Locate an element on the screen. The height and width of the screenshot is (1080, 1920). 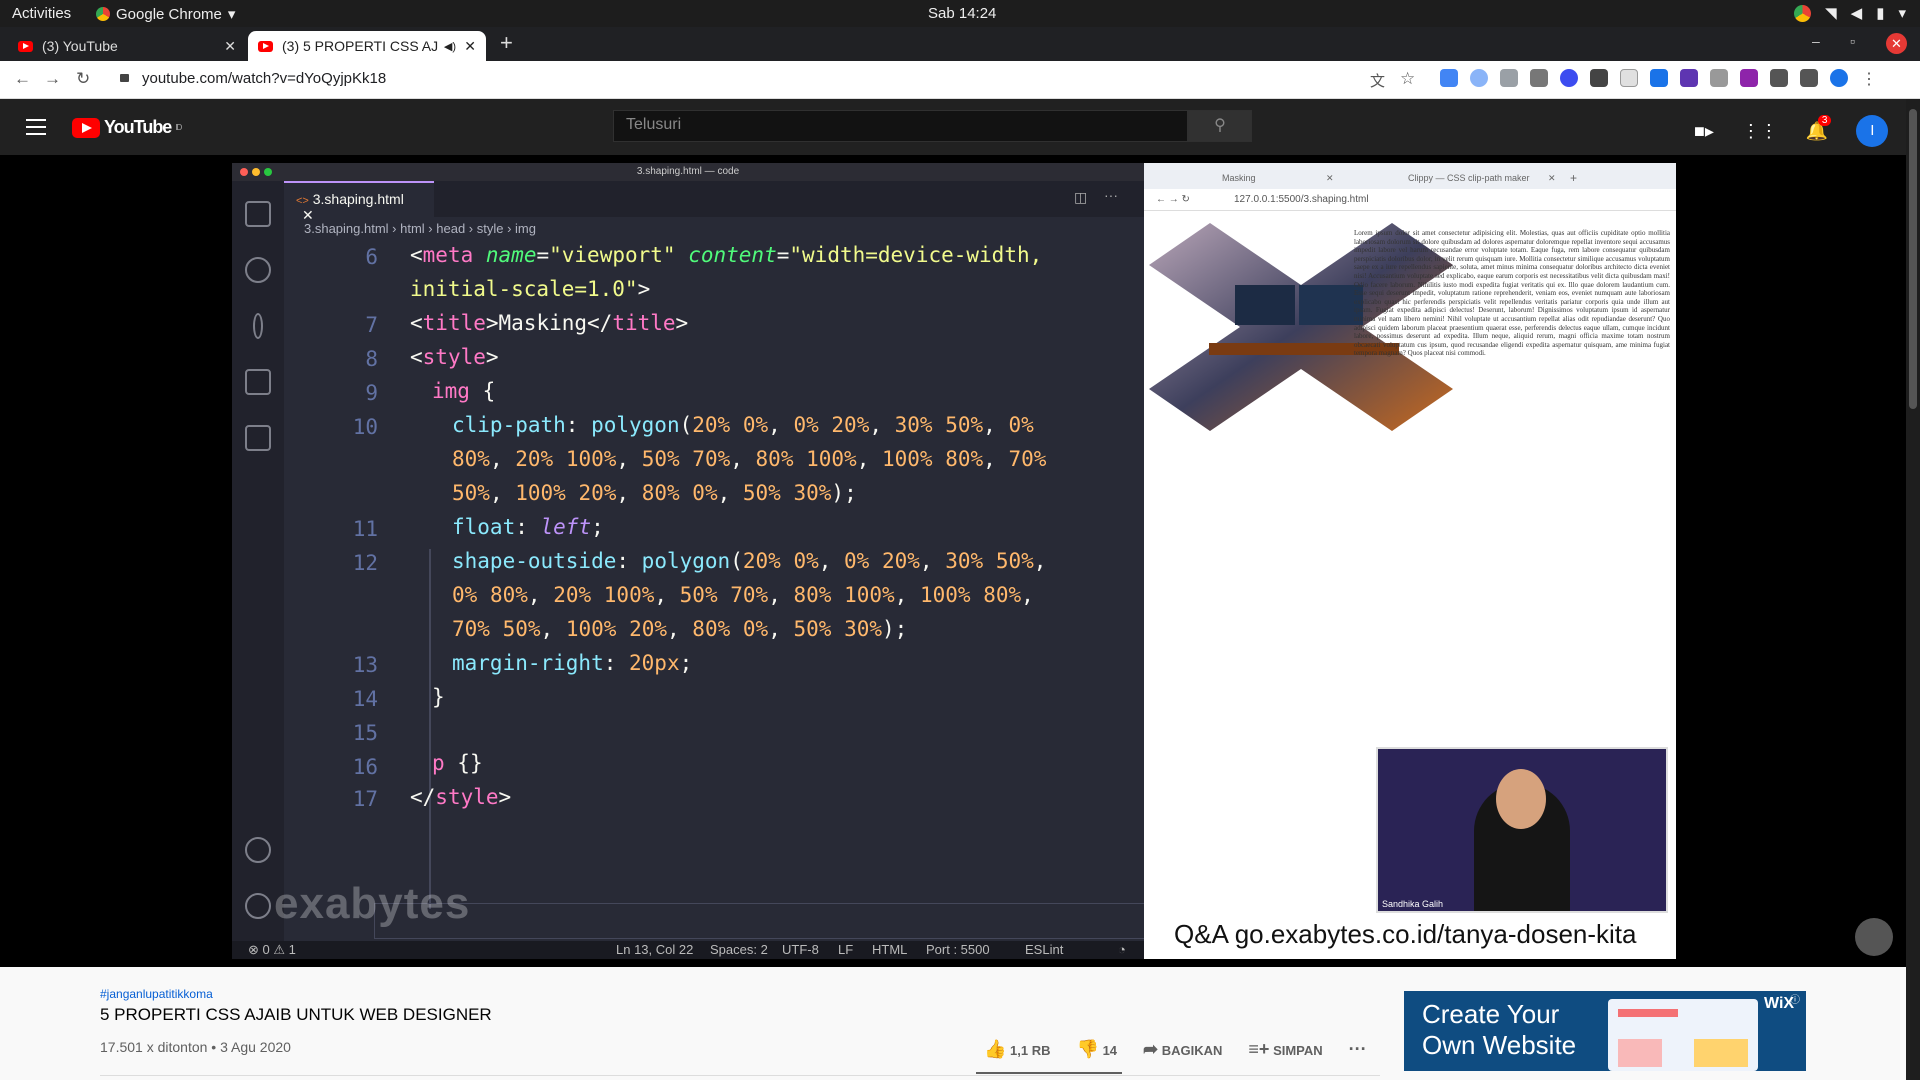
tab-youtube: (3) YouTube ✕ is located at coordinates (127, 46).